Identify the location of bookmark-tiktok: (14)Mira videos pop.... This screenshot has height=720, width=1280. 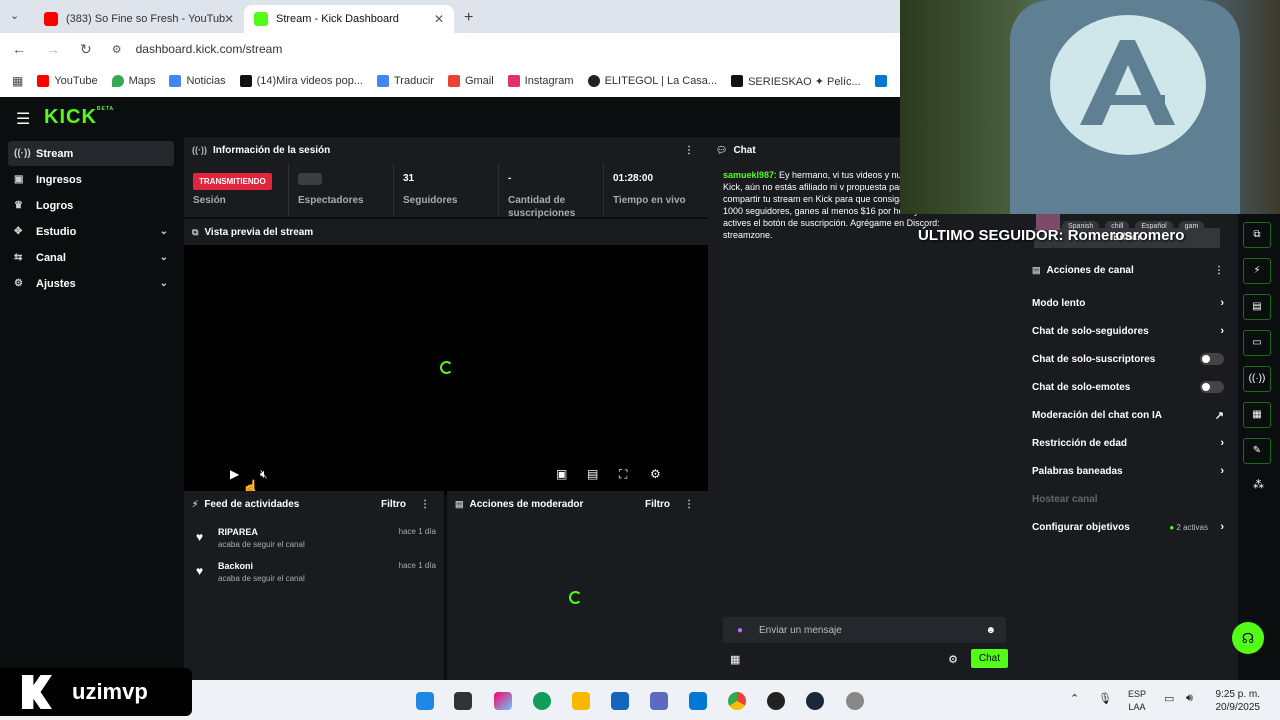
(301, 81).